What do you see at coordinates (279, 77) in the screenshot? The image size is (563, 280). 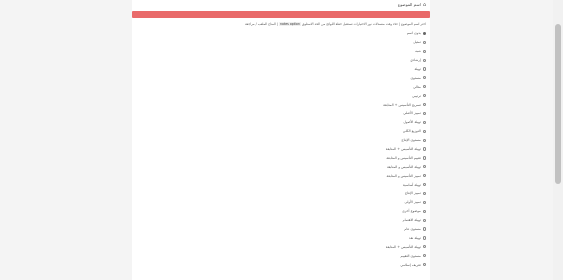 I see `radio-option: مستوى` at bounding box center [279, 77].